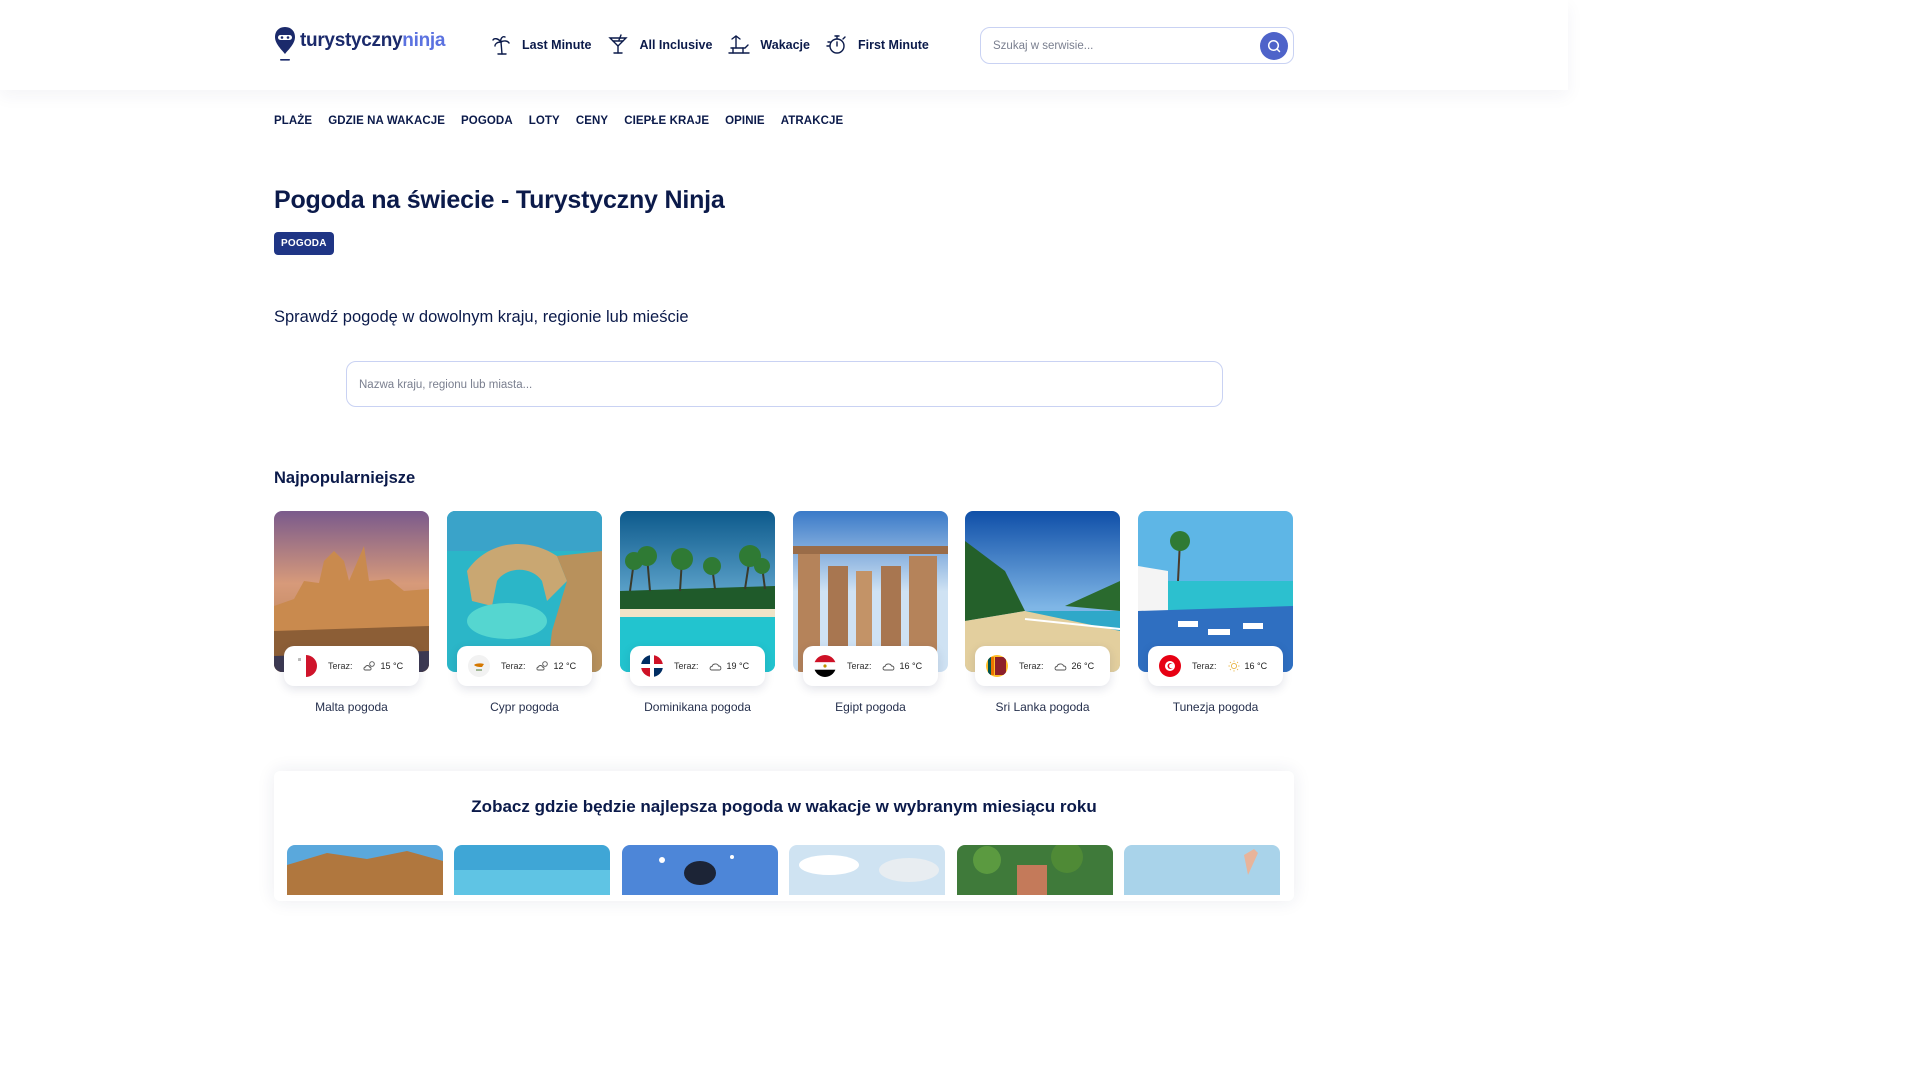 The height and width of the screenshot is (1080, 1920). Describe the element at coordinates (1042, 707) in the screenshot. I see `destination-name: Sri Lanka pogoda` at that location.